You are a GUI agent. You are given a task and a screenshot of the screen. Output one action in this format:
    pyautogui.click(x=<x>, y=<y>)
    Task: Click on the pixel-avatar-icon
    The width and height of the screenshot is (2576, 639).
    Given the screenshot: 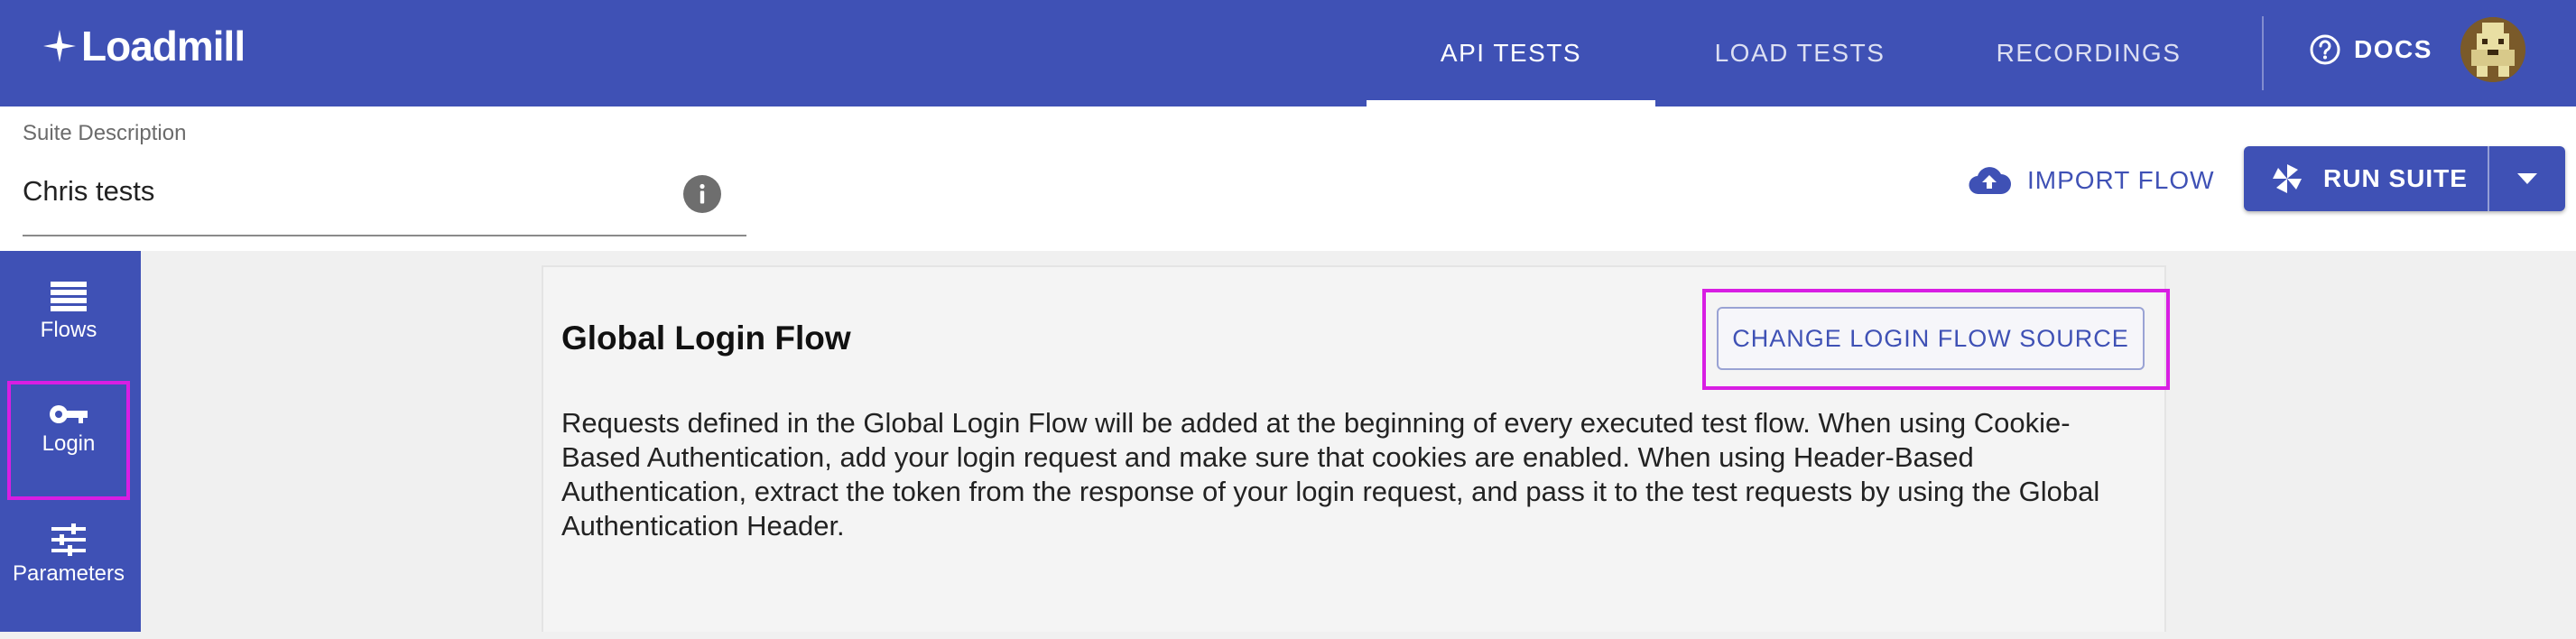 What is the action you would take?
    pyautogui.click(x=2492, y=49)
    